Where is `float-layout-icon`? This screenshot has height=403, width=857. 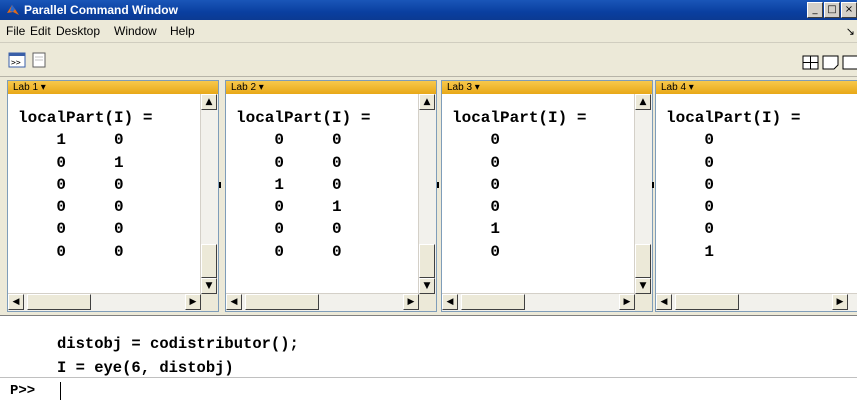 float-layout-icon is located at coordinates (849, 63).